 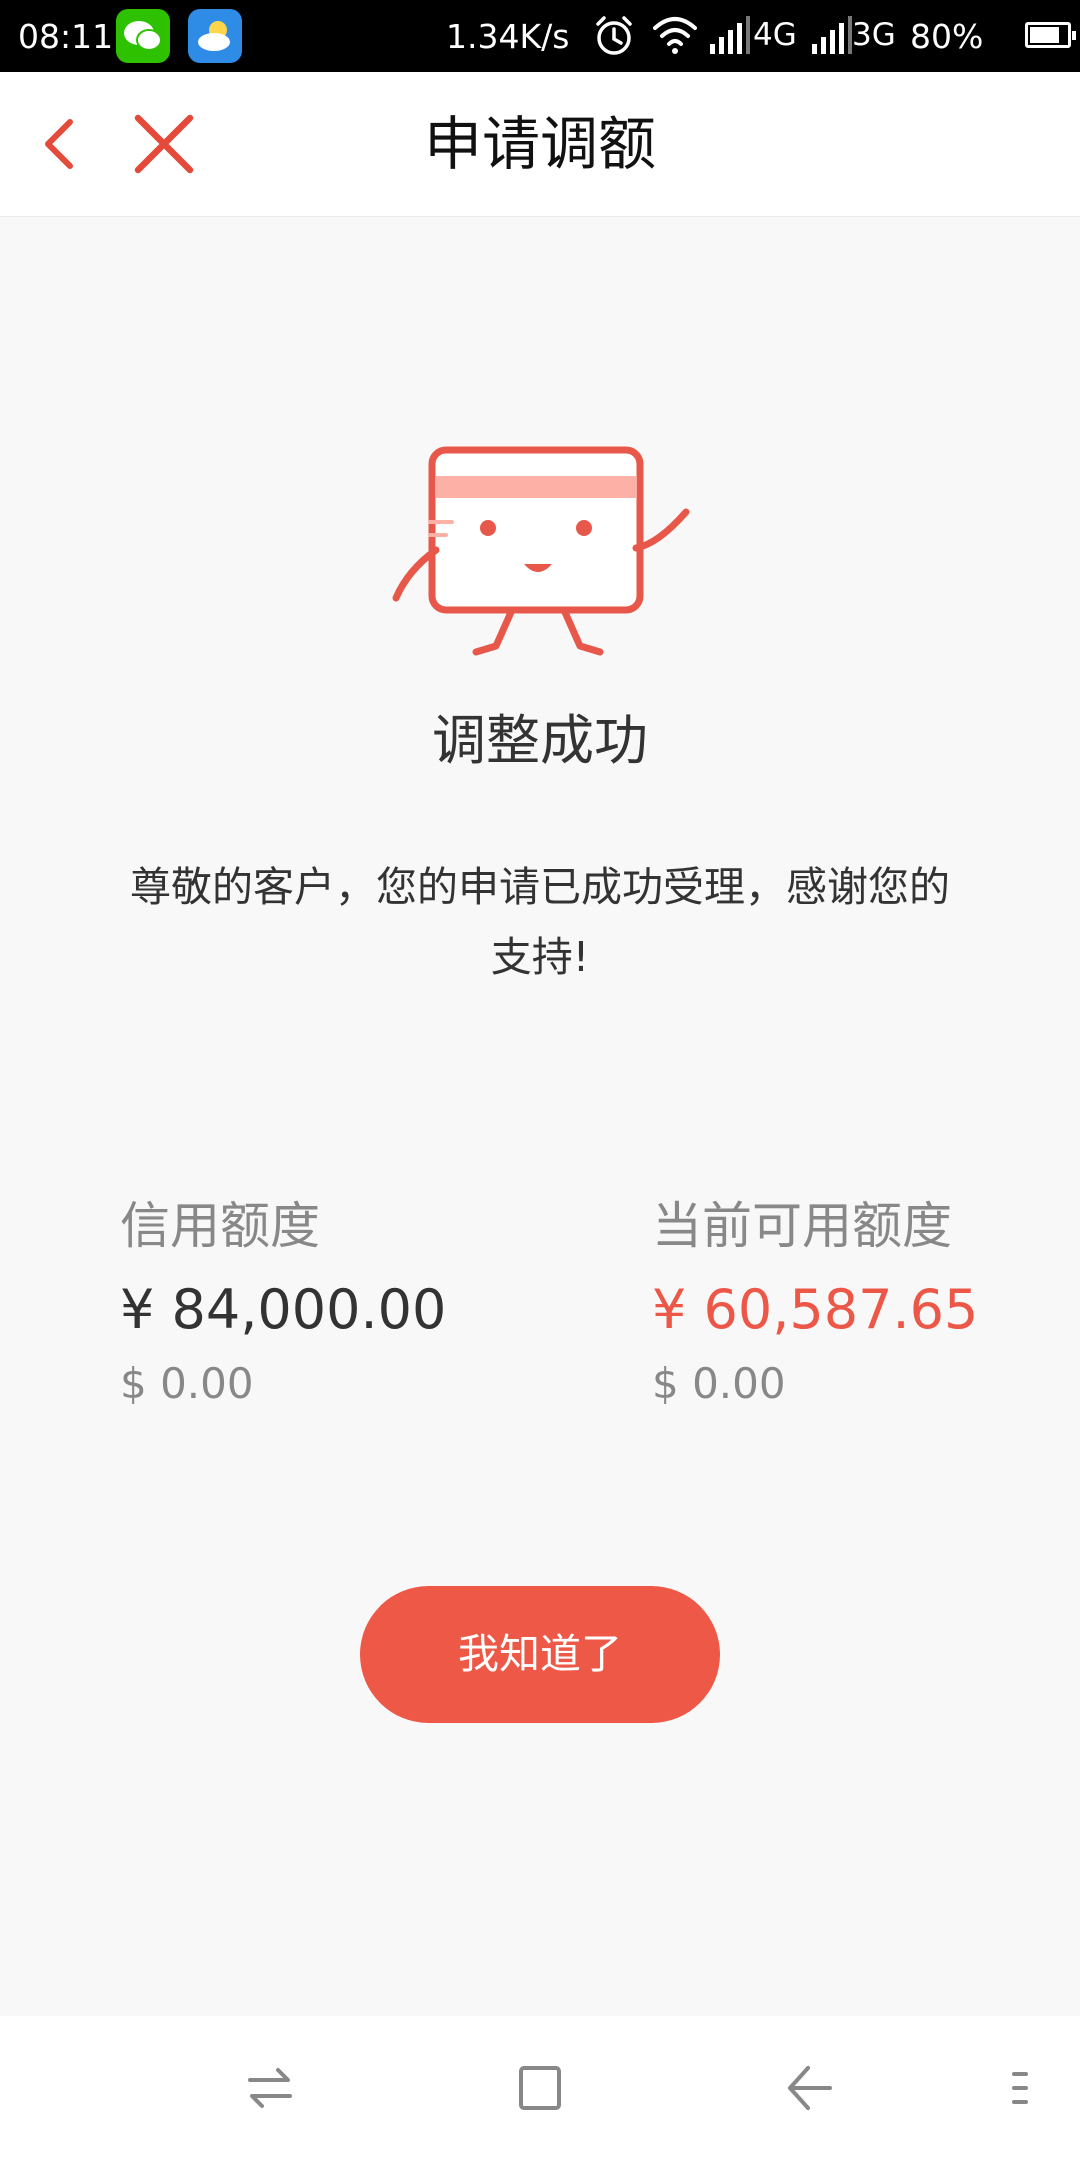 I want to click on credit-limit-block: 信用额度 ¥ 84,000.00 $ 0.00, so click(x=283, y=1302).